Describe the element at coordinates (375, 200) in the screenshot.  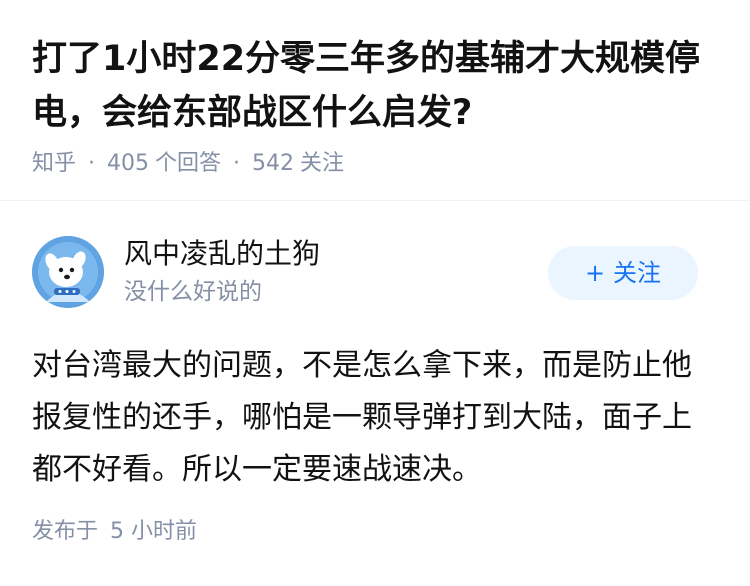
I see `section-divider` at that location.